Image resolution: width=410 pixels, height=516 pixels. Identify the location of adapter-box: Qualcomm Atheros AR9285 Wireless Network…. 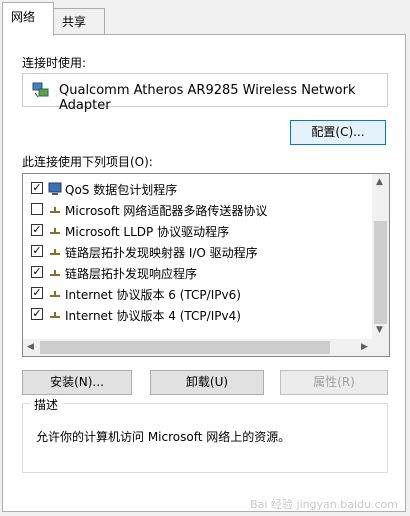
(205, 93).